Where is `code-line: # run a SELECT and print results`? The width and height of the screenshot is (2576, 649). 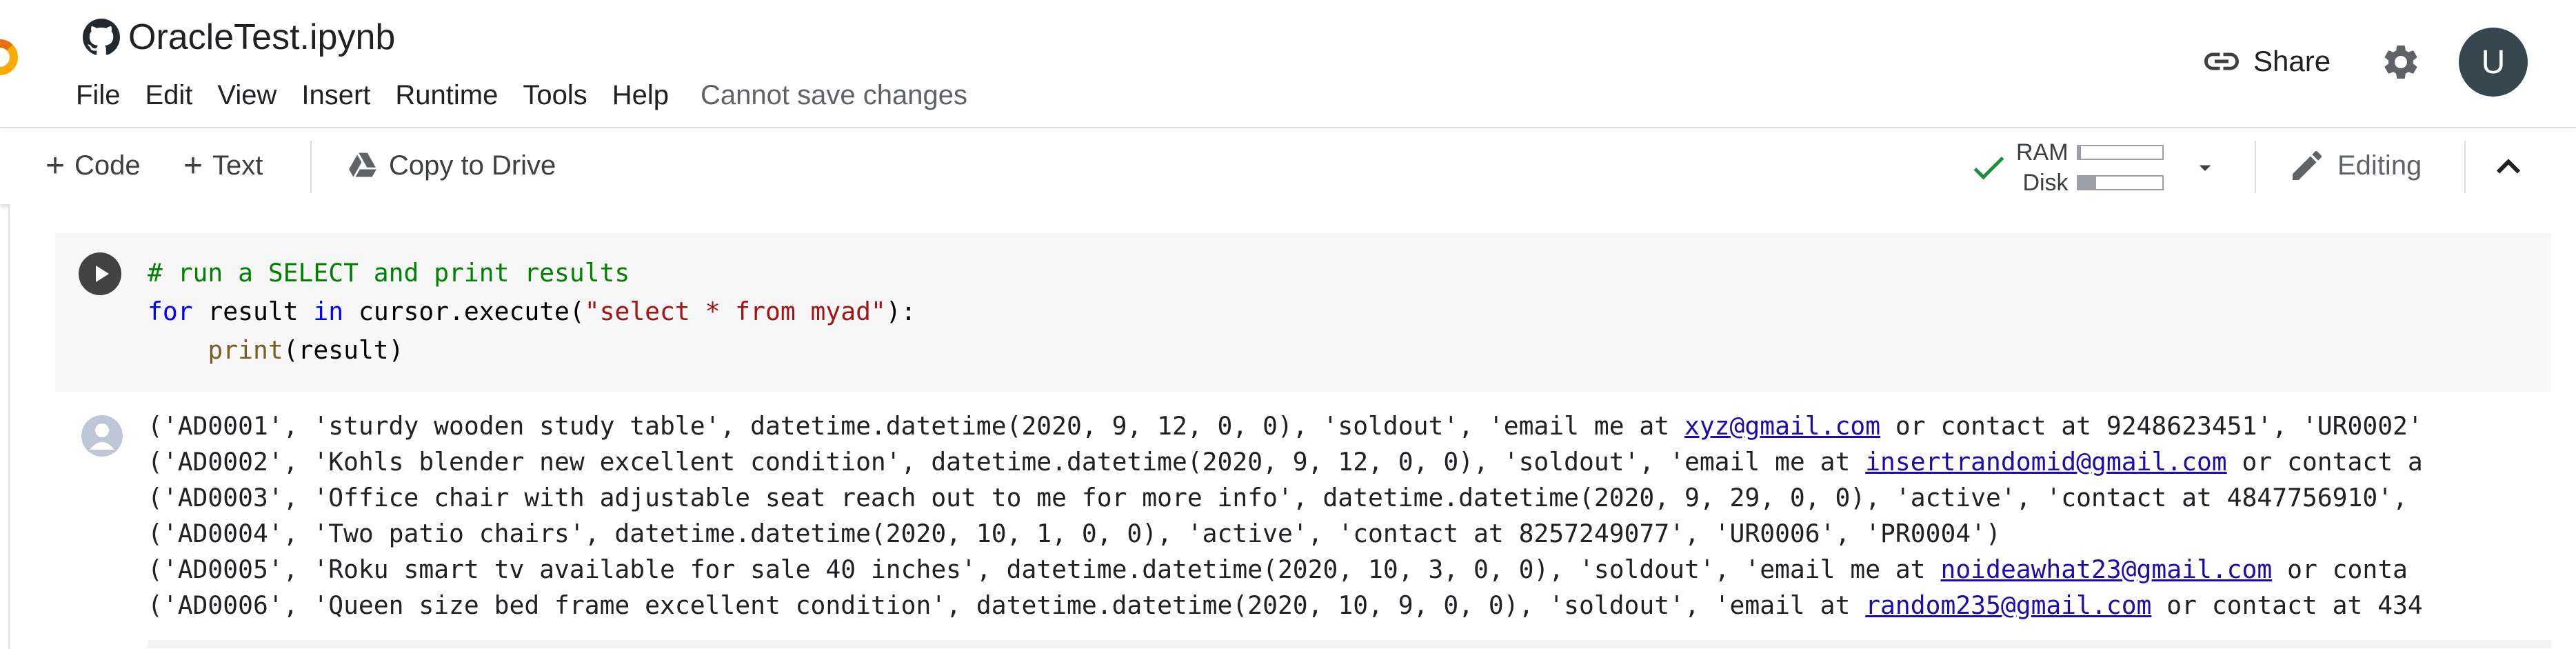
code-line: # run a SELECT and print results is located at coordinates (532, 273).